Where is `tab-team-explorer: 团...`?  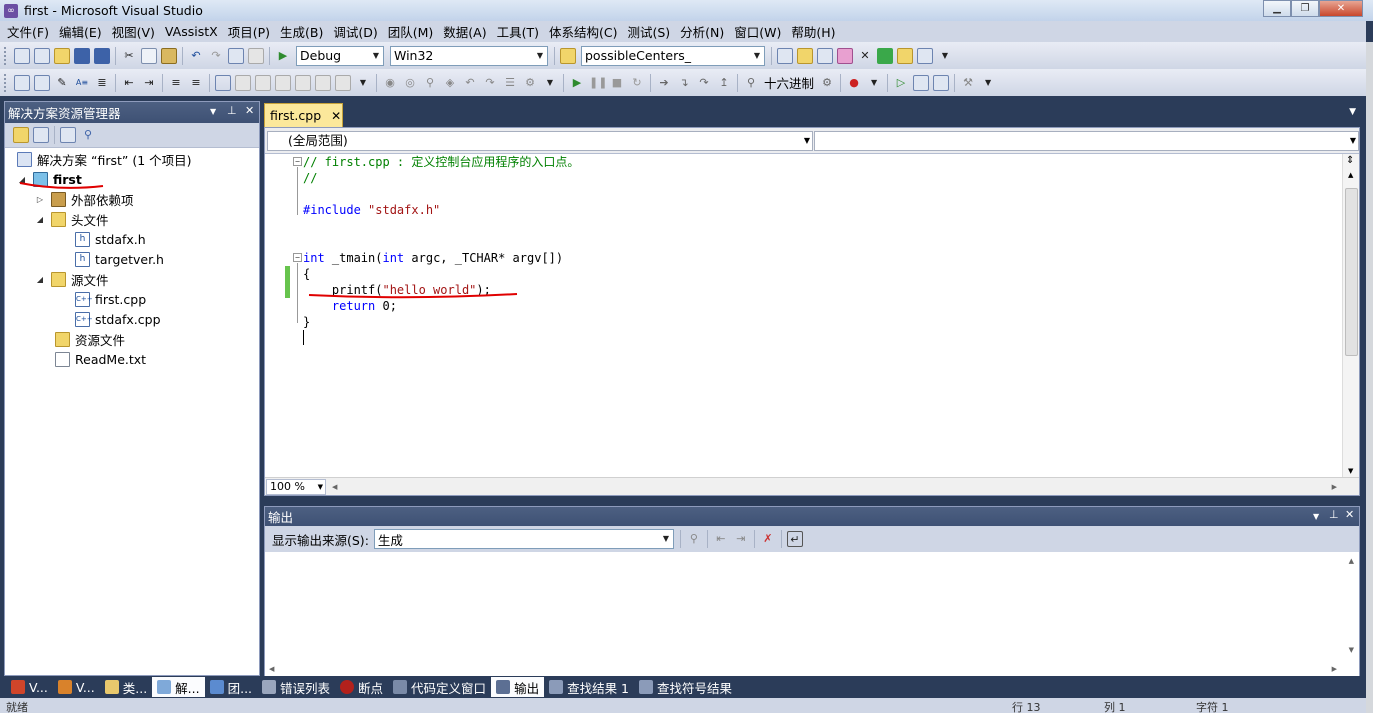 tab-team-explorer: 团... is located at coordinates (231, 687).